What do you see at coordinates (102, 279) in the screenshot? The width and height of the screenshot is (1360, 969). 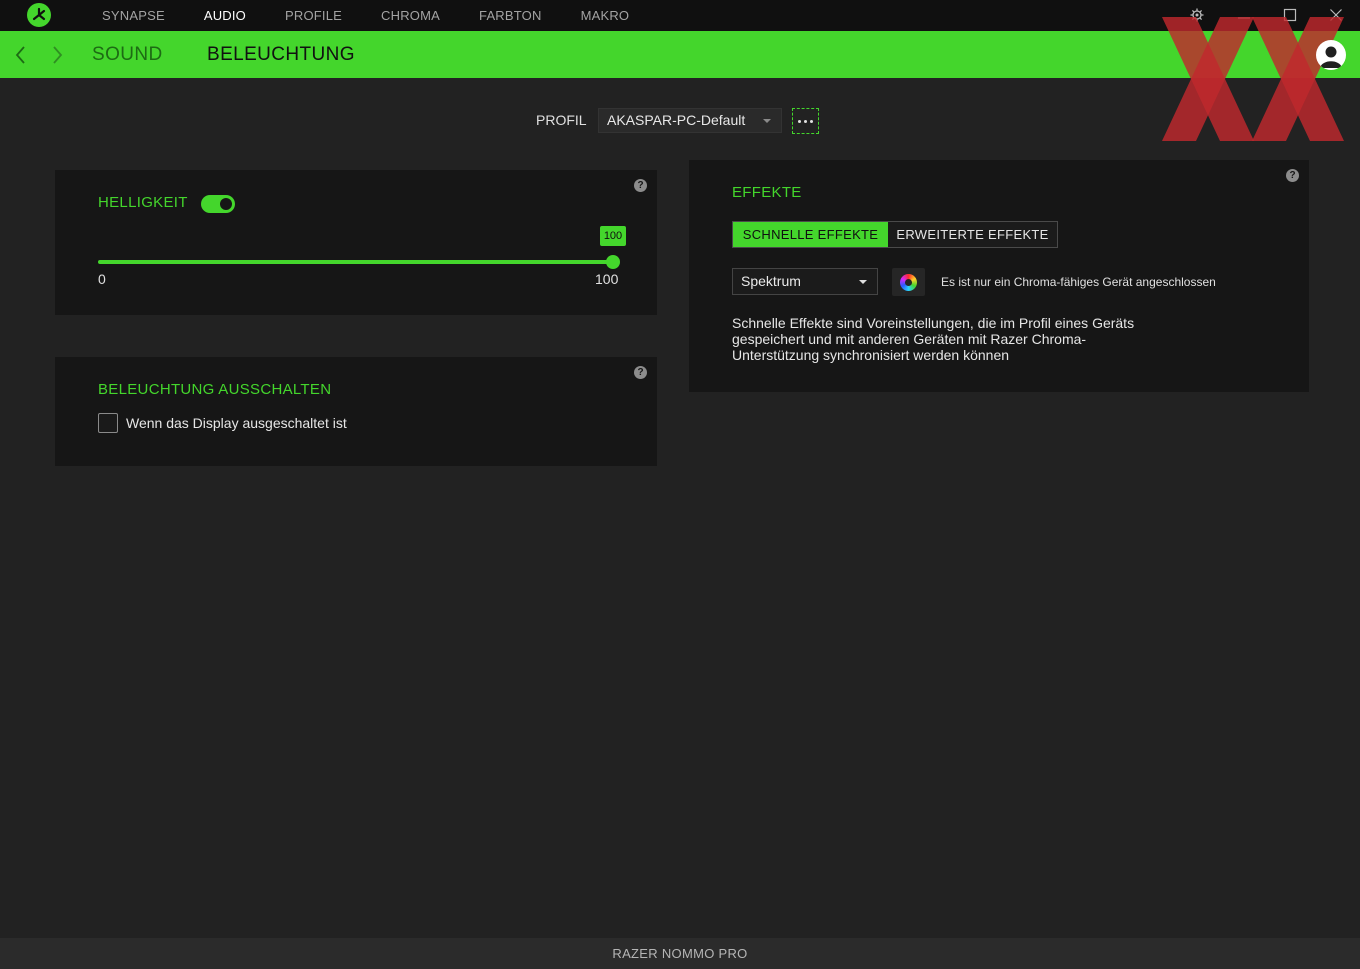 I see `slider-min-label: 0` at bounding box center [102, 279].